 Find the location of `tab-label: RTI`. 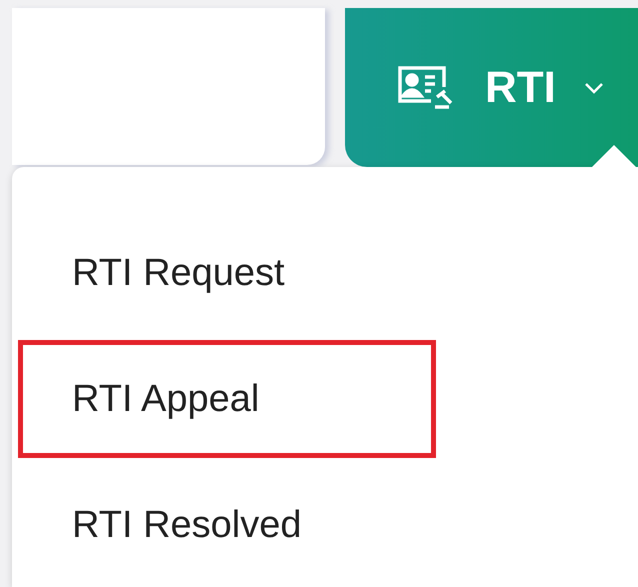

tab-label: RTI is located at coordinates (520, 88).